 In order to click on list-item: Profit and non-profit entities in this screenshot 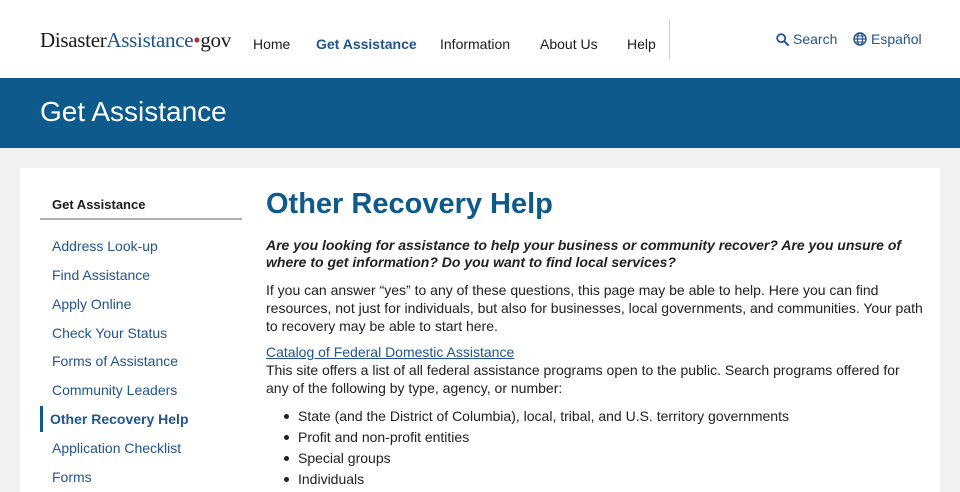, I will do `click(604, 437)`.